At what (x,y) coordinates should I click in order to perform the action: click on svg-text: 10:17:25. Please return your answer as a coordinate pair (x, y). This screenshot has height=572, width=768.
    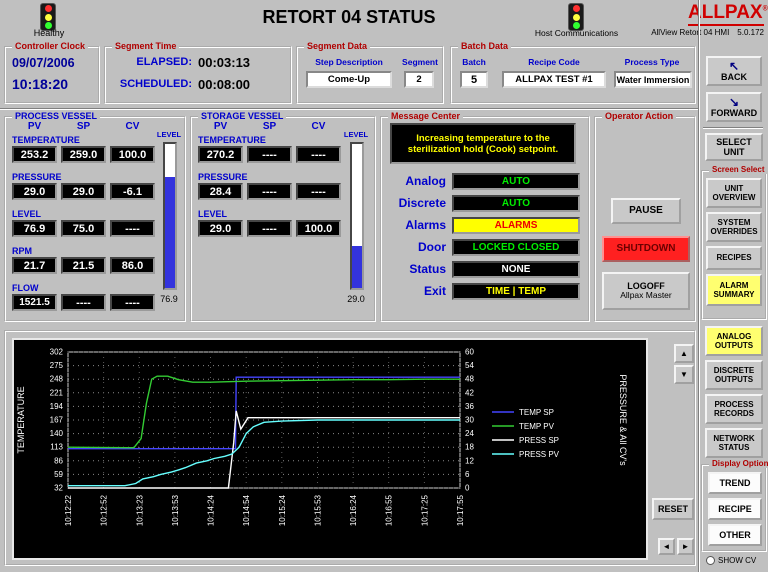
    Looking at the image, I should click on (424, 510).